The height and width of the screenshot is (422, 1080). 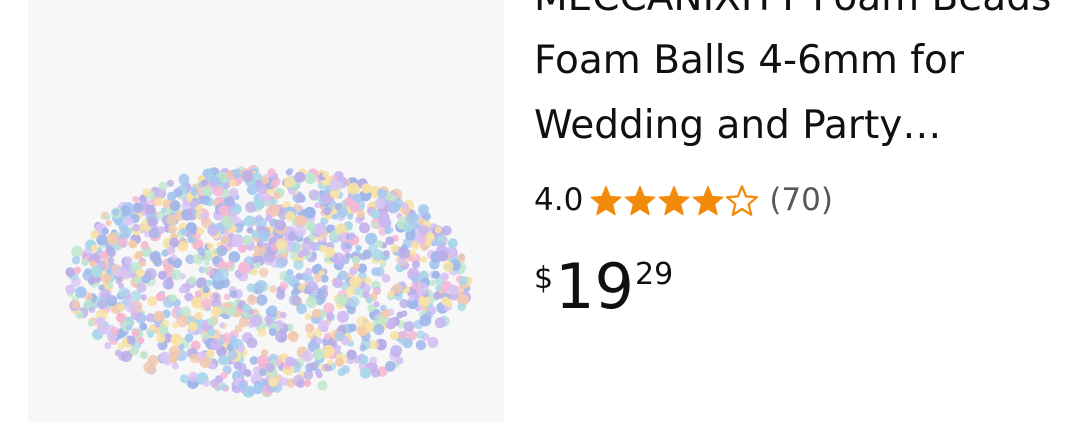 I want to click on star-rating, so click(x=674, y=200).